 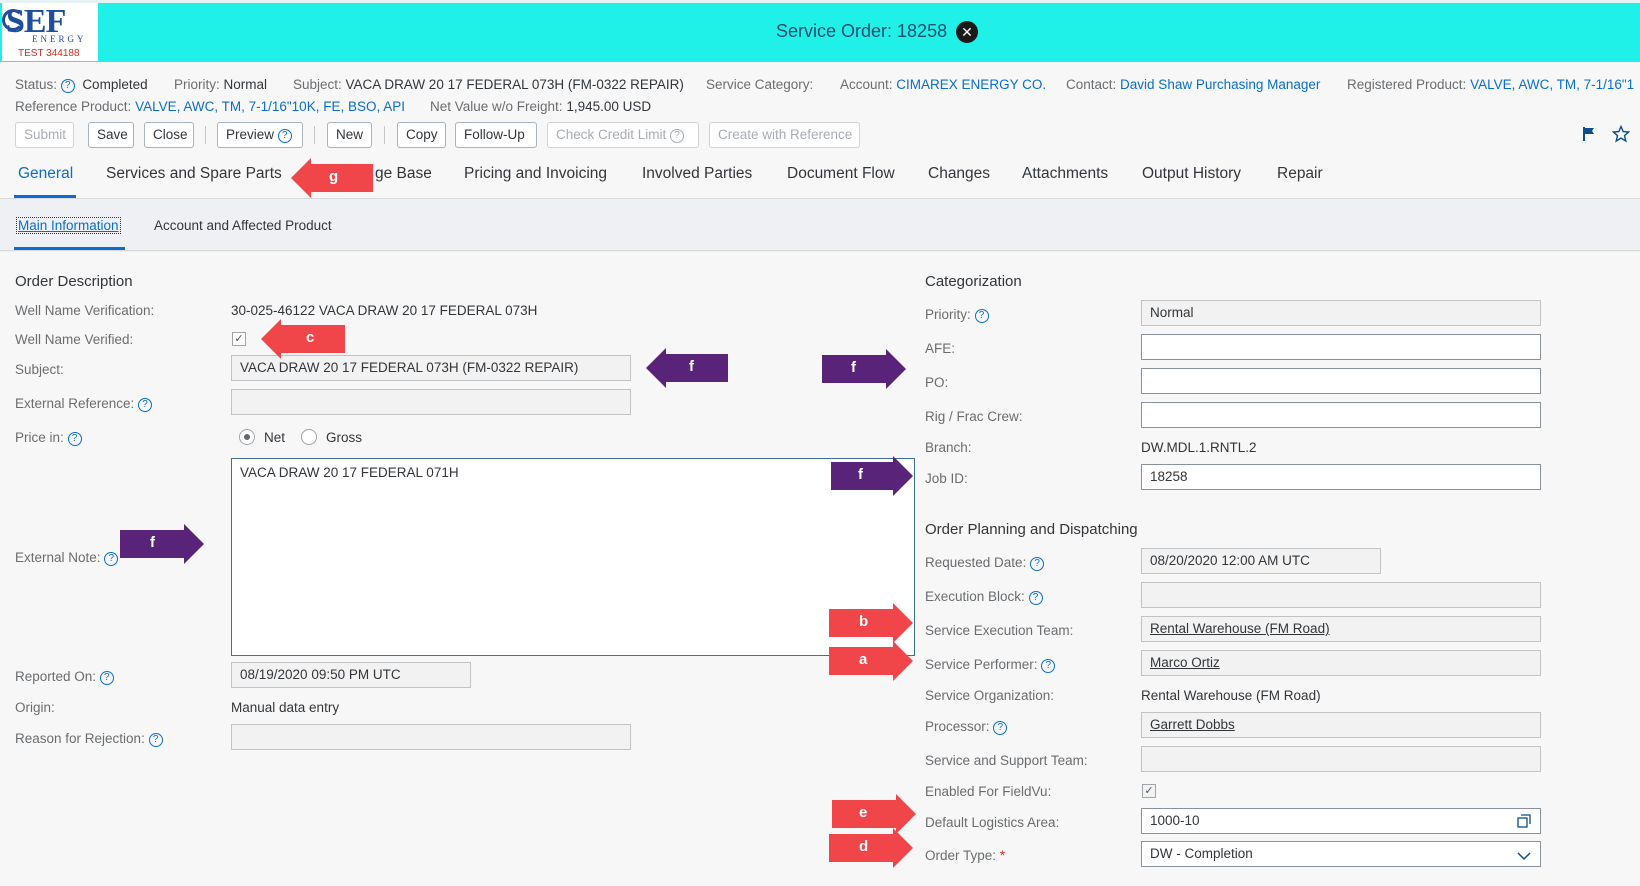 What do you see at coordinates (940, 348) in the screenshot?
I see `afe-label: AFE:` at bounding box center [940, 348].